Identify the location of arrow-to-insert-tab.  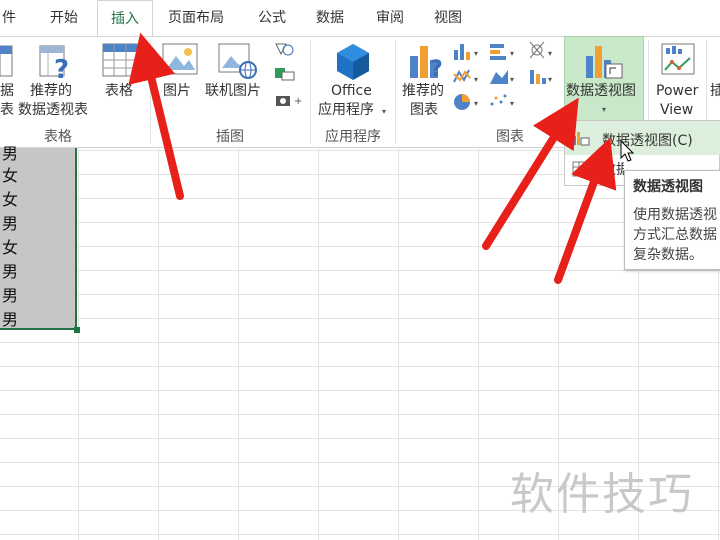
(156, 116).